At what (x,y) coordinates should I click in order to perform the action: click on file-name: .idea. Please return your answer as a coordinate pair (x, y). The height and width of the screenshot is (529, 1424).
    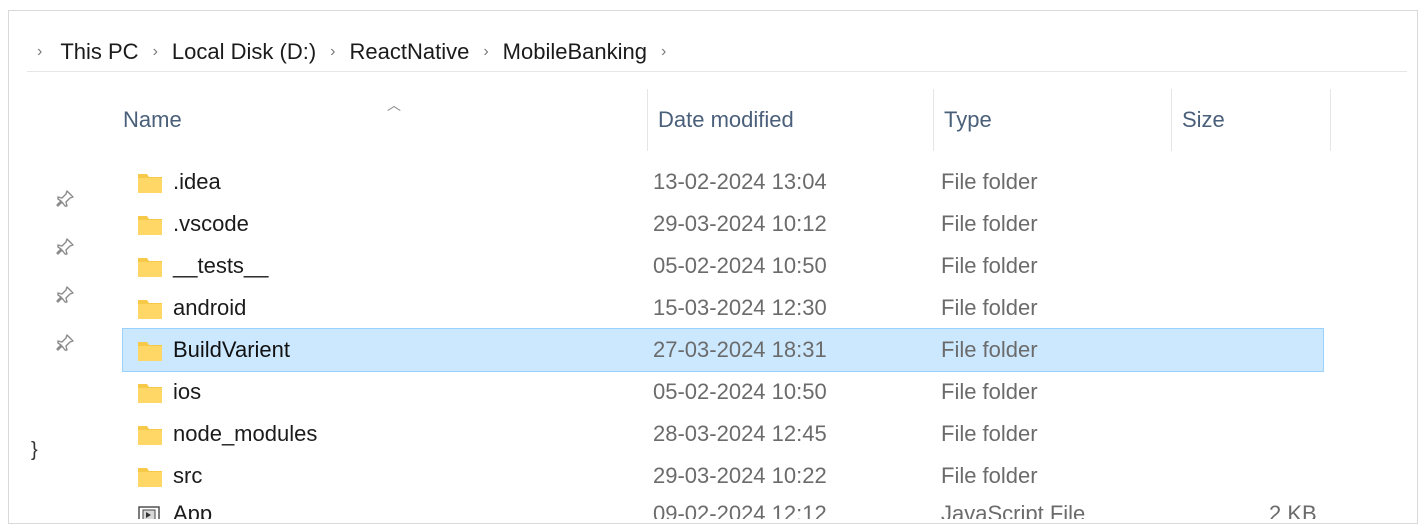
    Looking at the image, I should click on (197, 181).